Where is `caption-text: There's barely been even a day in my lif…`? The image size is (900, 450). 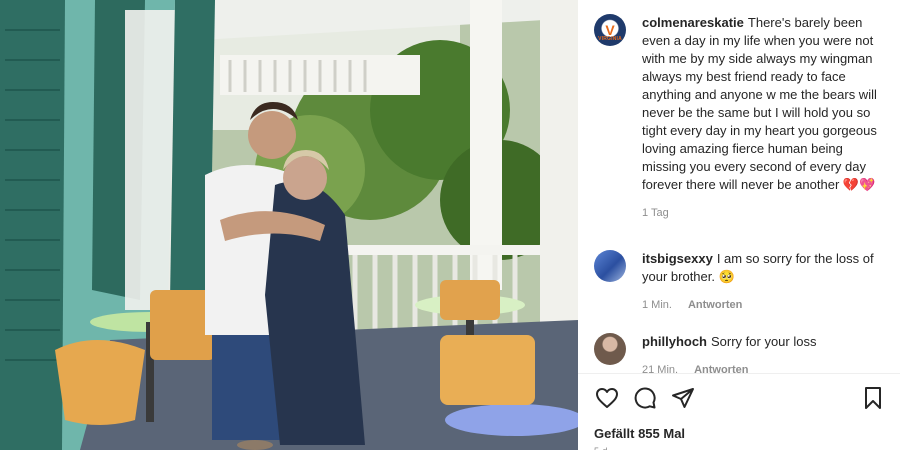
caption-text: There's barely been even a day in my lif… is located at coordinates (759, 103).